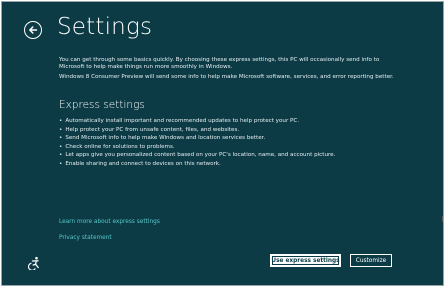 The image size is (446, 288). Describe the element at coordinates (102, 105) in the screenshot. I see `express-settings-heading: Express settings` at that location.